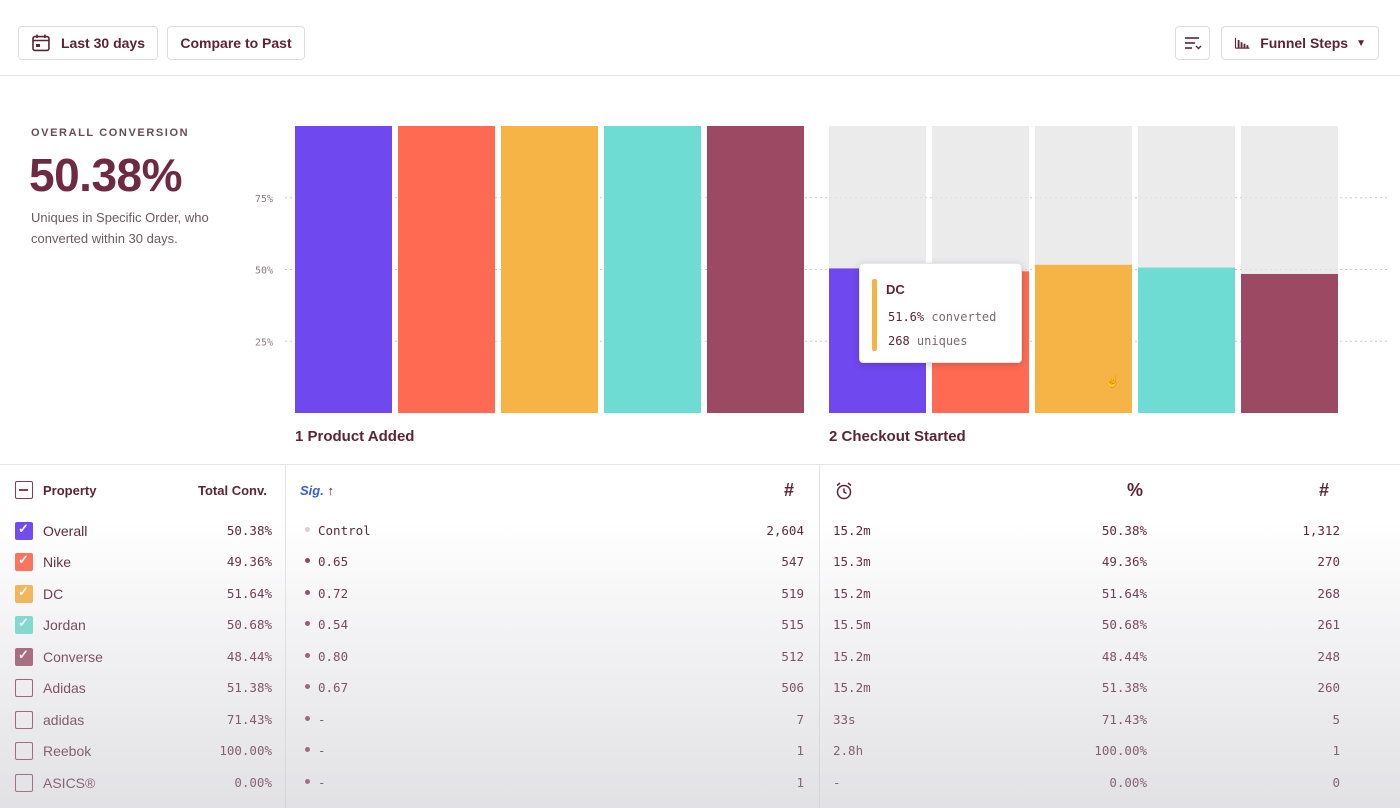 The image size is (1400, 808). I want to click on property-name: Adidas, so click(64, 688).